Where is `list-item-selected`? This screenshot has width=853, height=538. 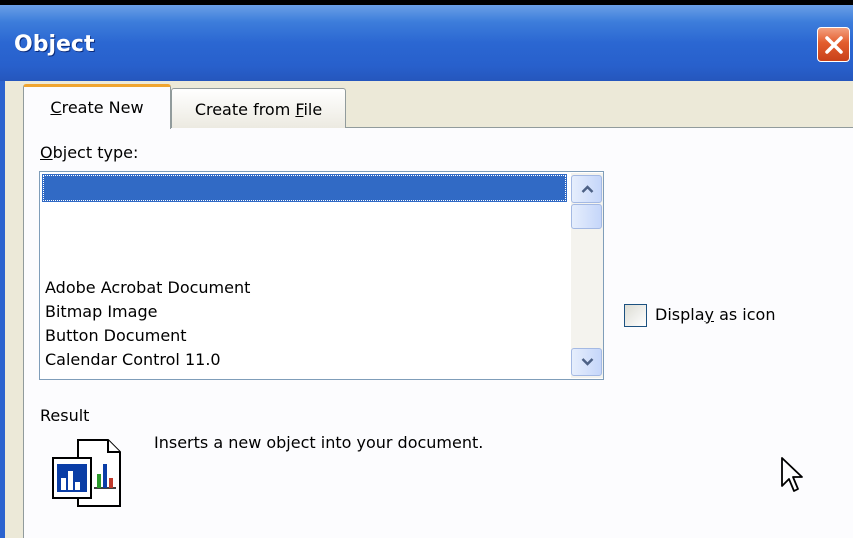
list-item-selected is located at coordinates (304, 188).